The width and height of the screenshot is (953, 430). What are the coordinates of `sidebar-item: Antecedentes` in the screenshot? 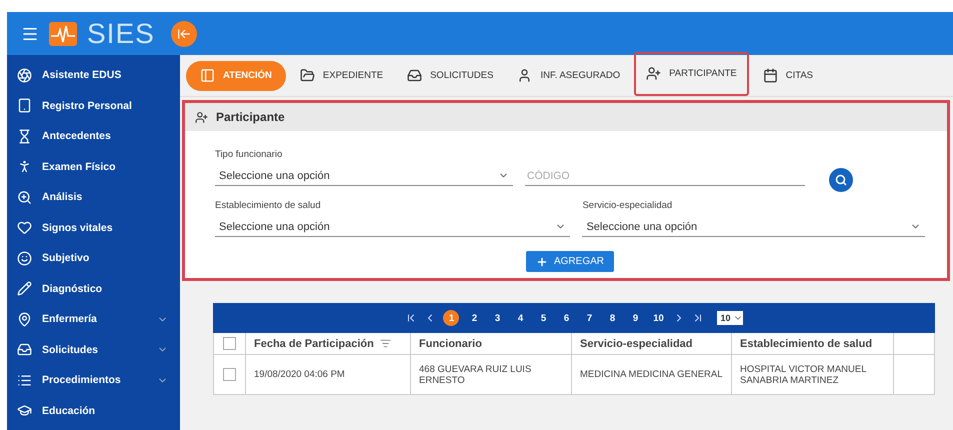 It's located at (93, 136).